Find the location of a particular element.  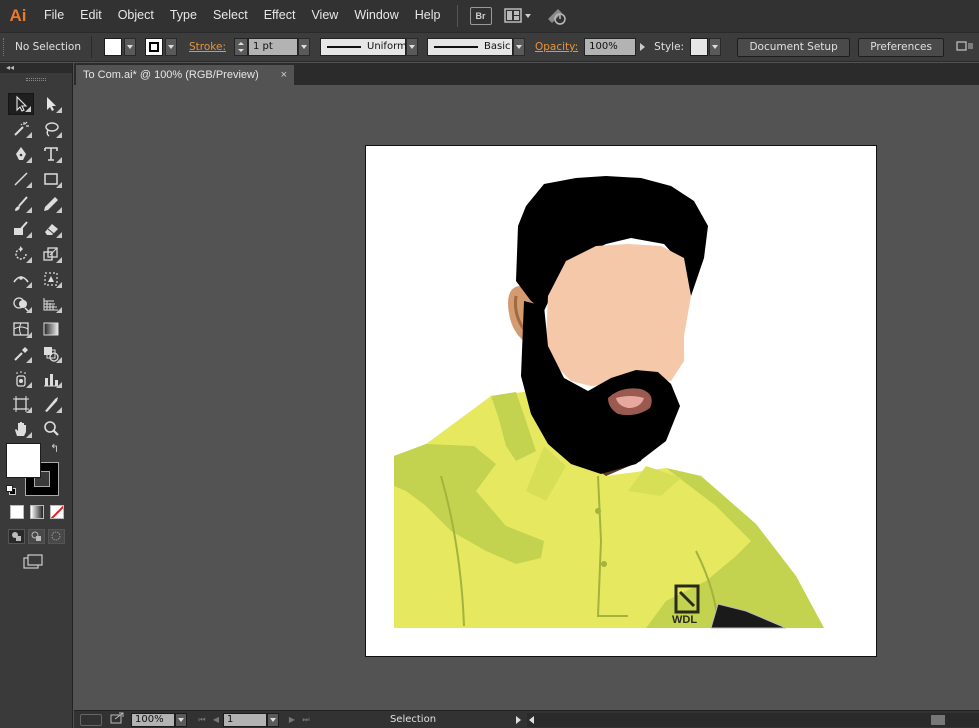

swap-fill-stroke-icon: ↰ is located at coordinates (54, 448).